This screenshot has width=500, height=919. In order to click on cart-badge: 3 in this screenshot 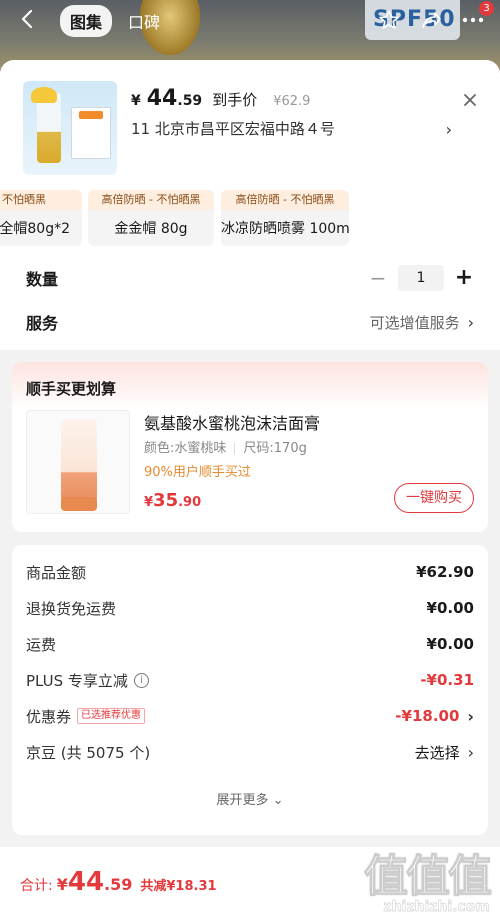, I will do `click(486, 8)`.